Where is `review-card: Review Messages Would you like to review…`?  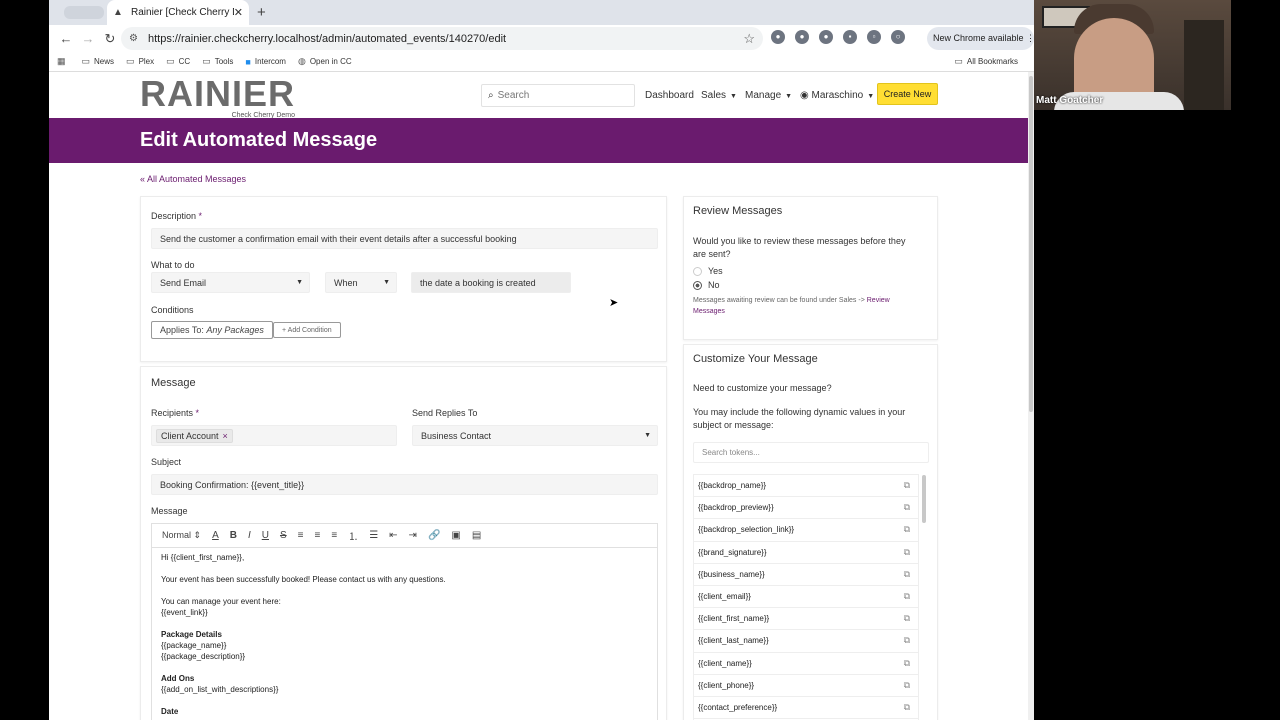 review-card: Review Messages Would you like to review… is located at coordinates (810, 268).